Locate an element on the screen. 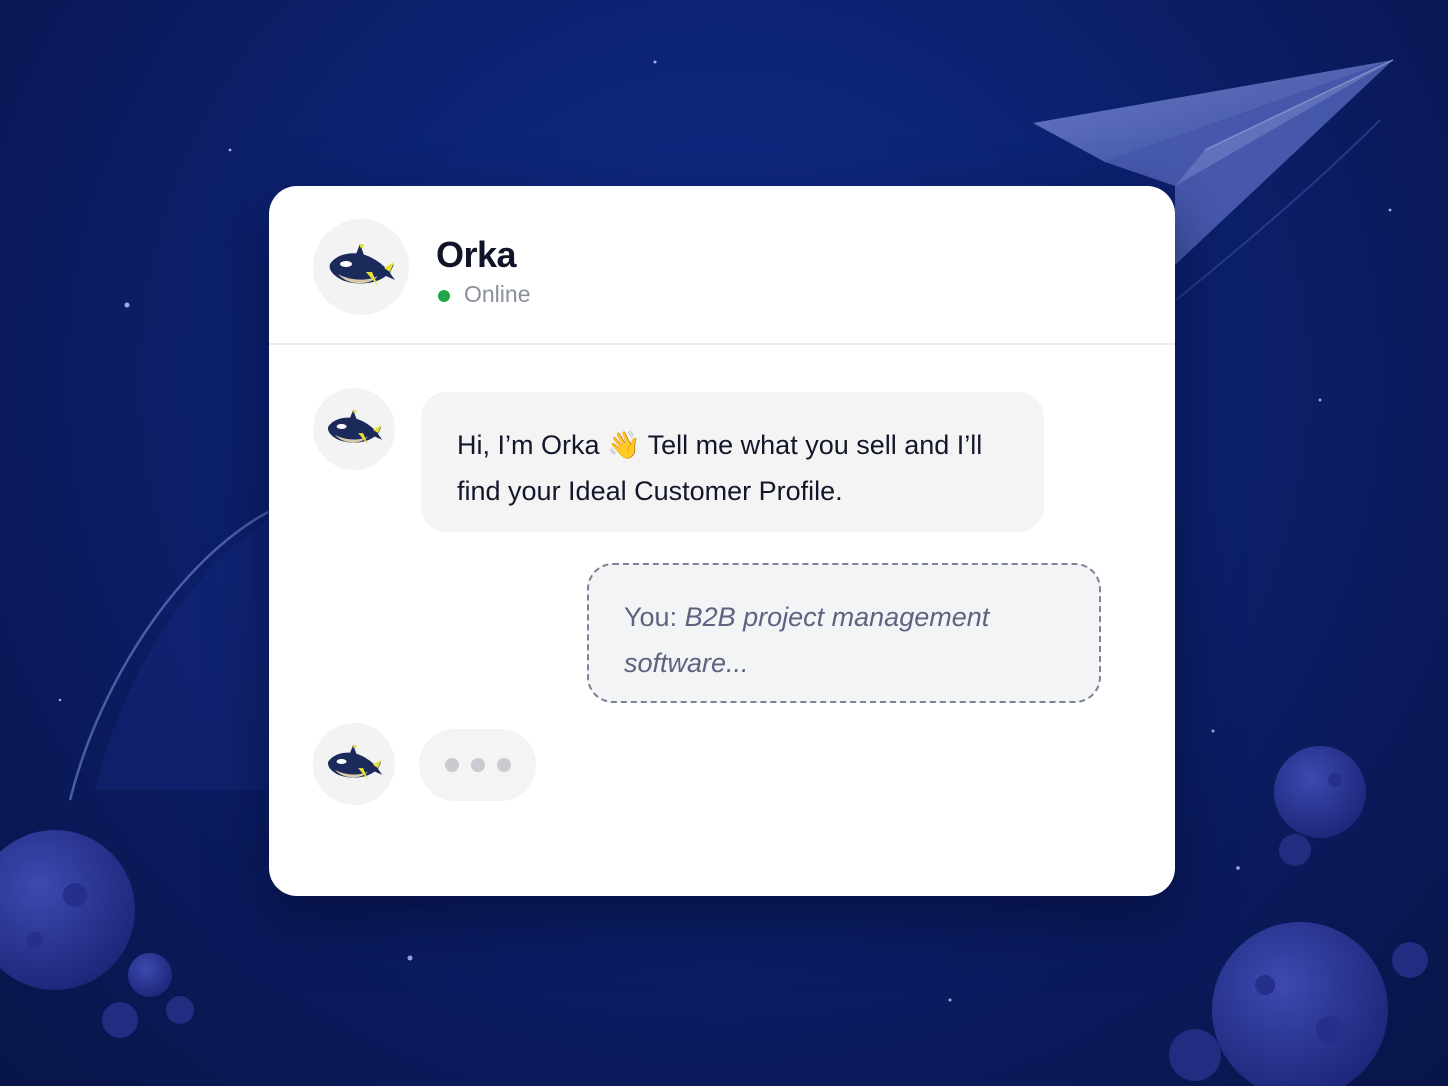 This screenshot has width=1448, height=1086. user-message-prefix: You: is located at coordinates (654, 617).